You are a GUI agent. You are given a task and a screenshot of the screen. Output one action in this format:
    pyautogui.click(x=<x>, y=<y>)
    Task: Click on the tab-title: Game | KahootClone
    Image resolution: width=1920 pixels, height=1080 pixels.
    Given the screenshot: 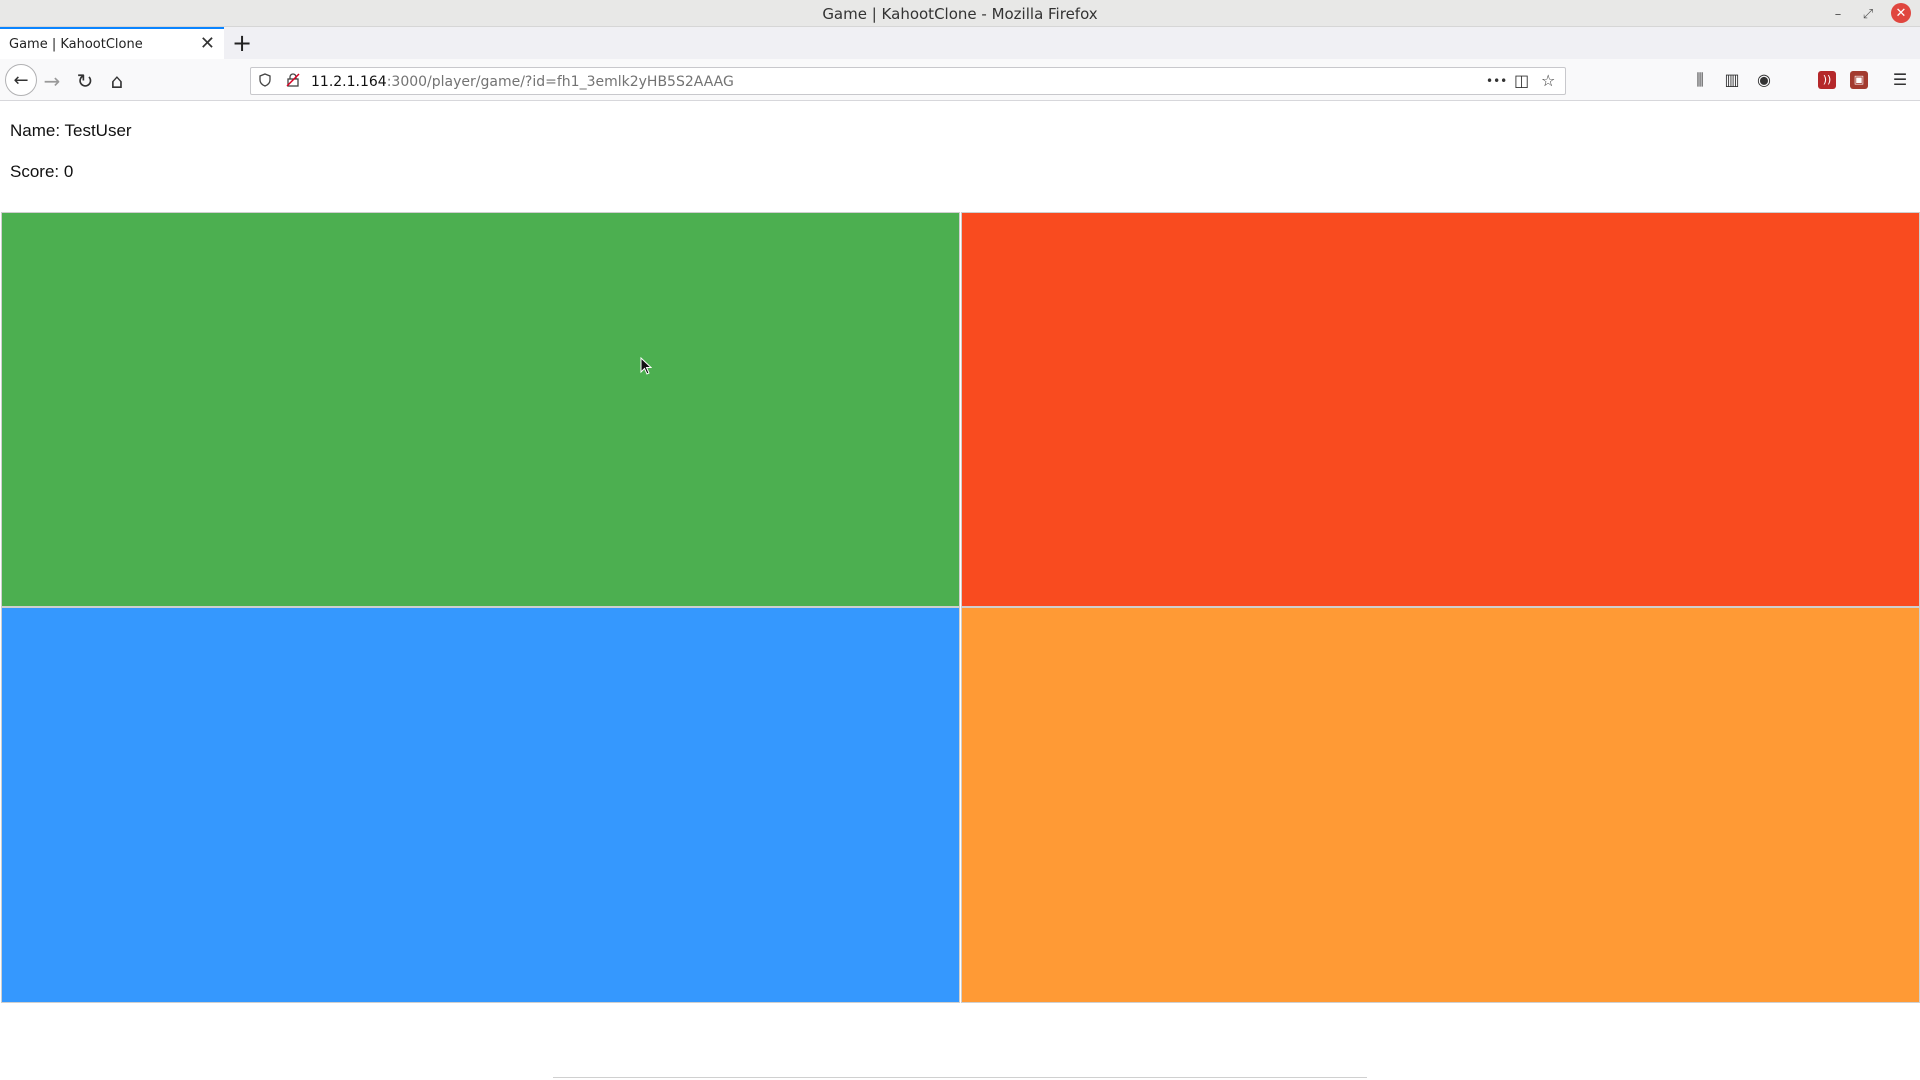 What is the action you would take?
    pyautogui.click(x=76, y=44)
    